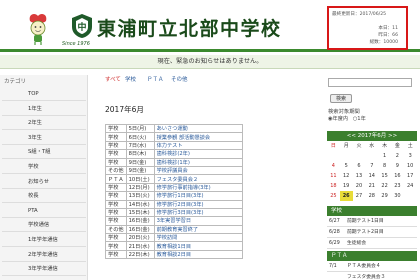 This screenshot has width=420, height=280. I want to click on calendar-day: 25, so click(333, 196).